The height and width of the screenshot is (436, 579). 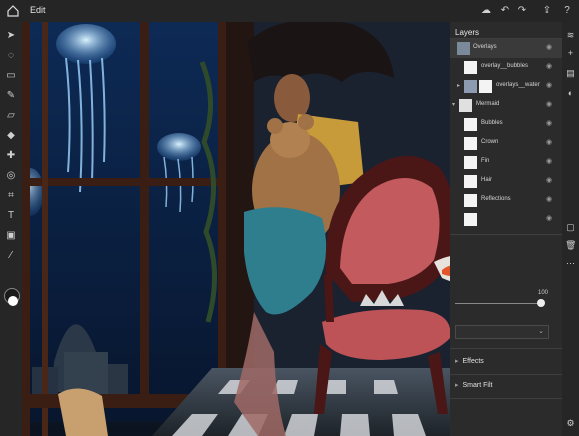 I want to click on layer-name: Crown, so click(x=490, y=142).